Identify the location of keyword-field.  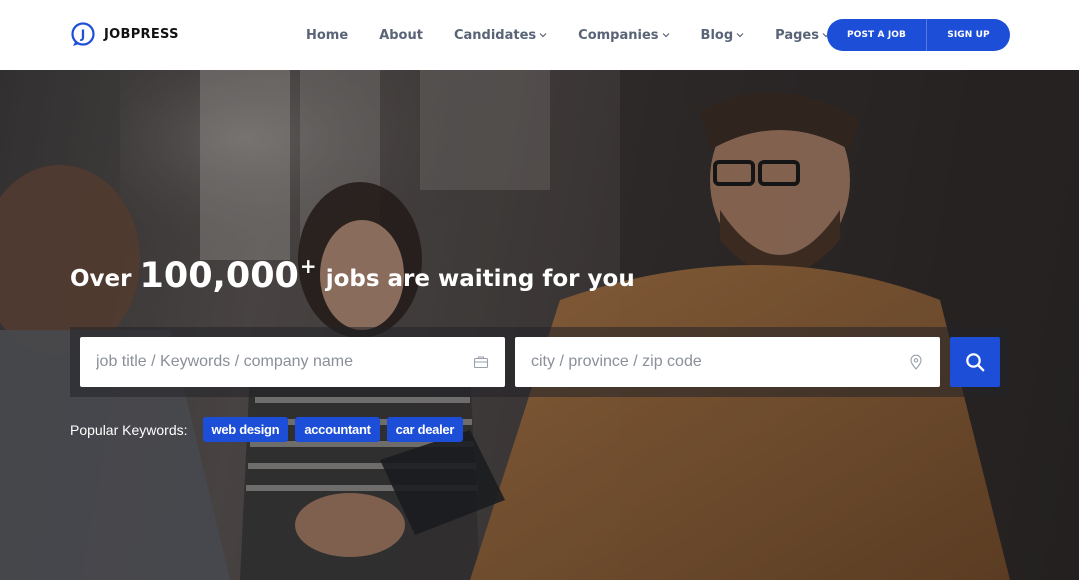
(292, 362).